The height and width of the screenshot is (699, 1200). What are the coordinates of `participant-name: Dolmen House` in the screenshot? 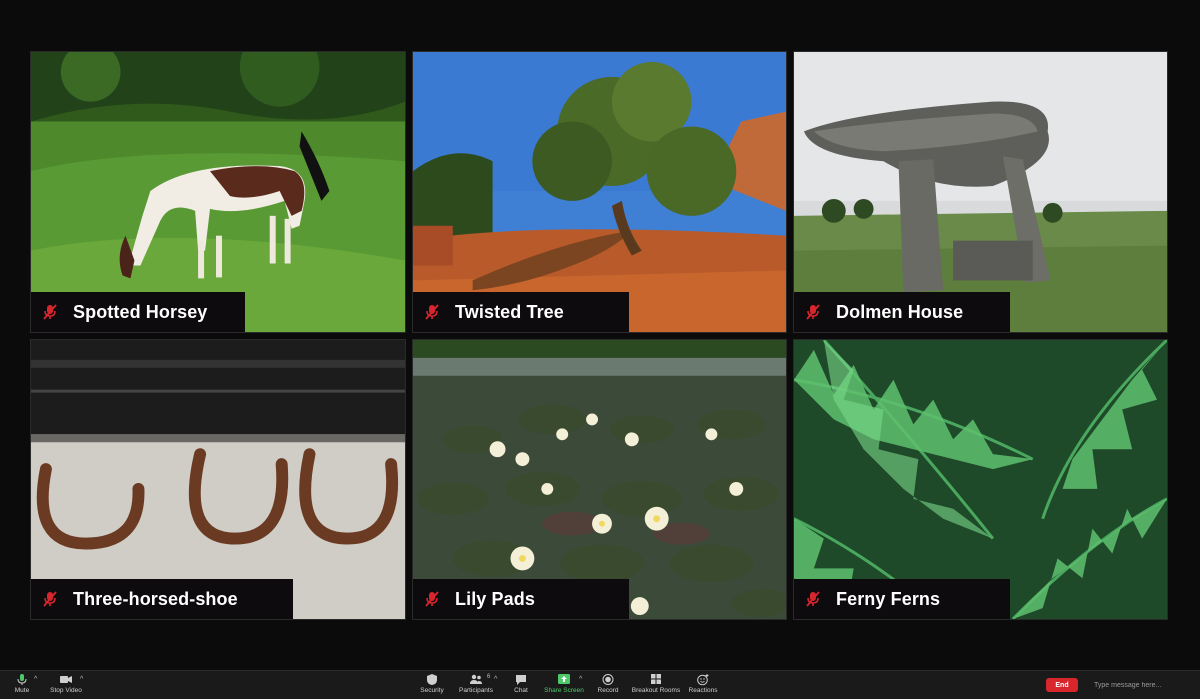 It's located at (900, 311).